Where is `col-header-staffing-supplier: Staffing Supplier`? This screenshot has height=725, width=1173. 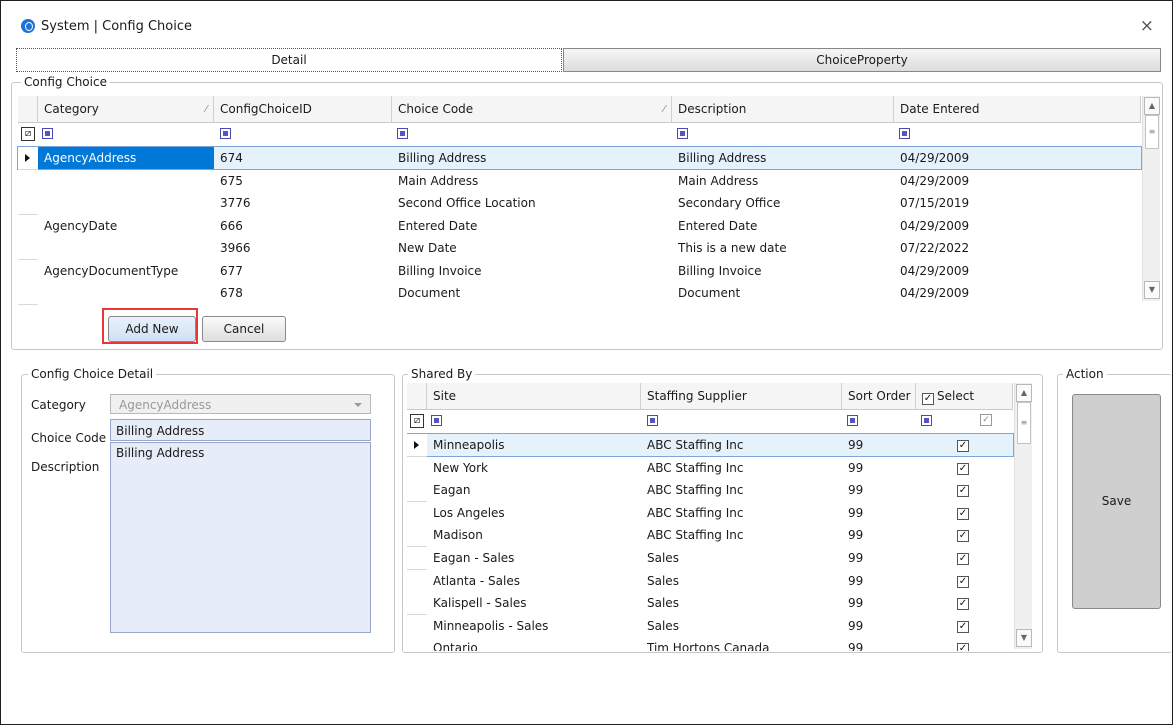
col-header-staffing-supplier: Staffing Supplier is located at coordinates (741, 396).